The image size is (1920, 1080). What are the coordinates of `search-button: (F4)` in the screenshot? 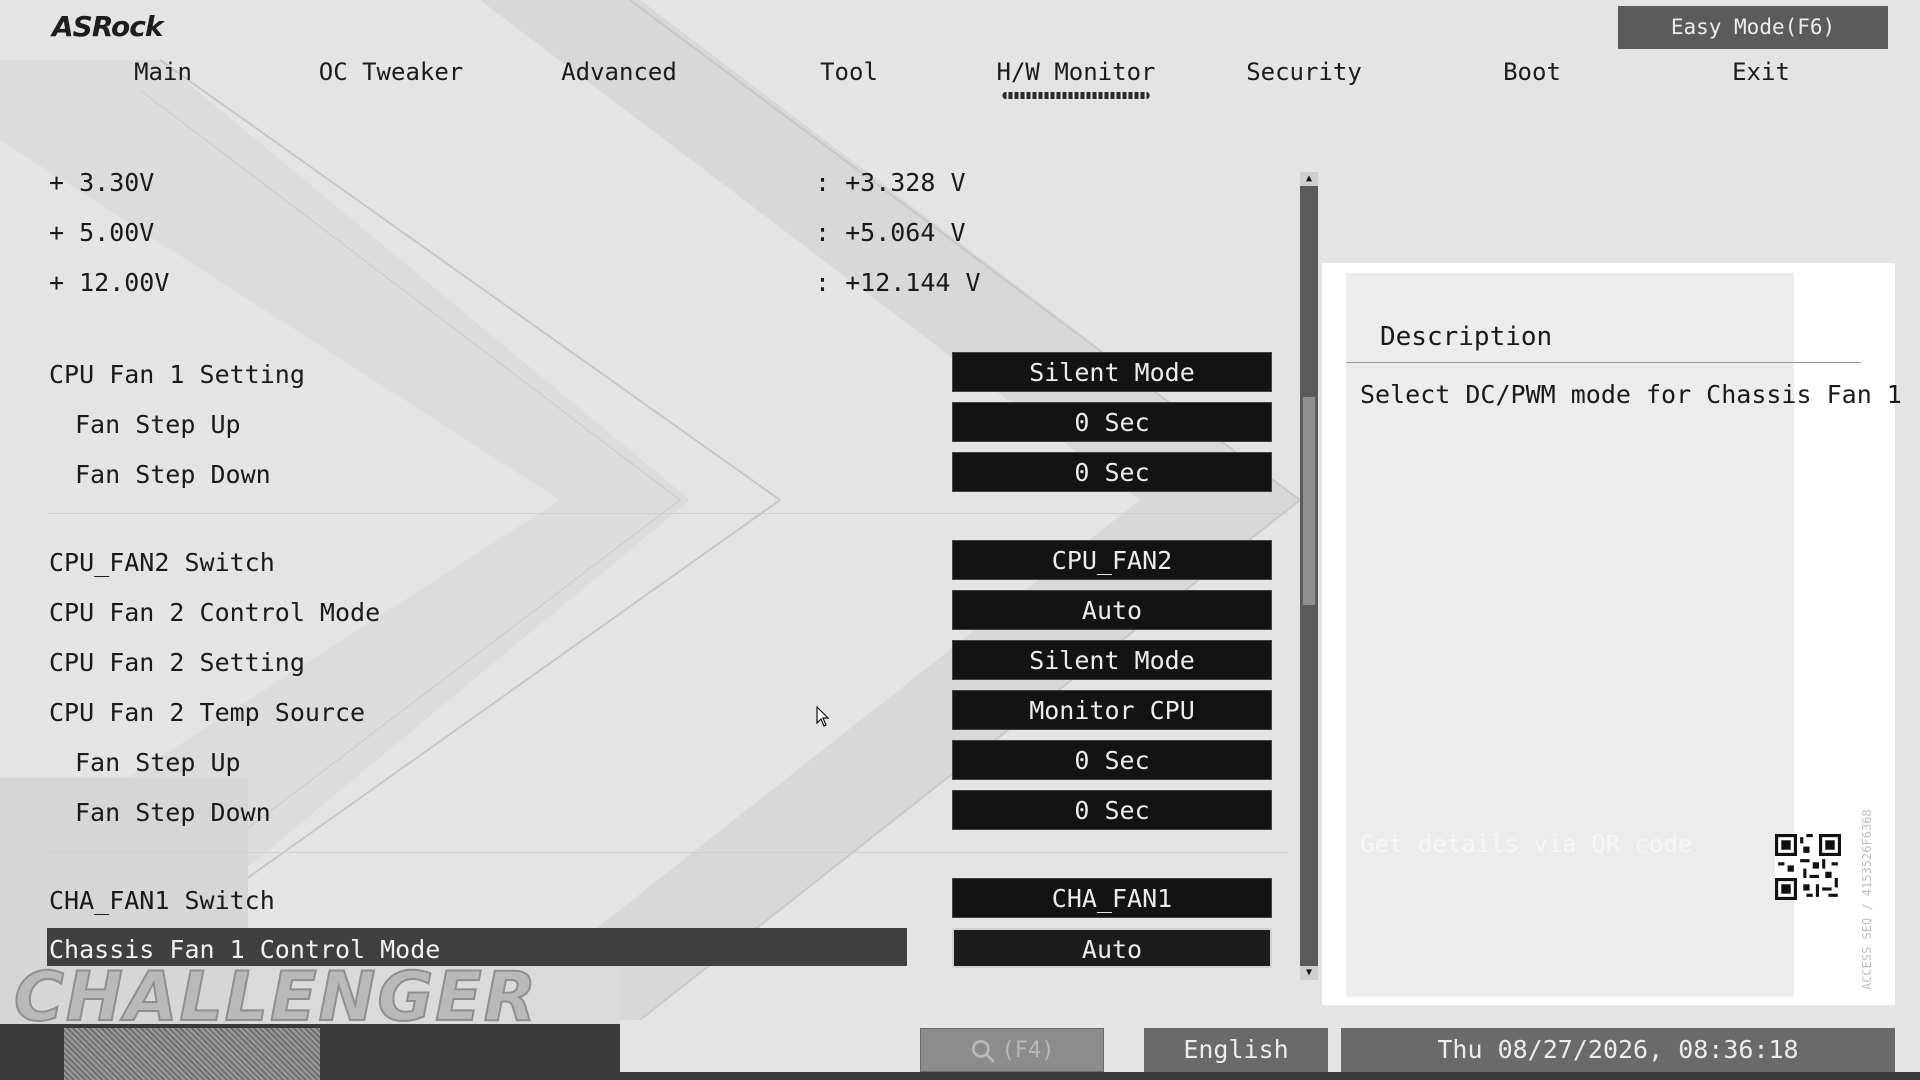 It's located at (1012, 1050).